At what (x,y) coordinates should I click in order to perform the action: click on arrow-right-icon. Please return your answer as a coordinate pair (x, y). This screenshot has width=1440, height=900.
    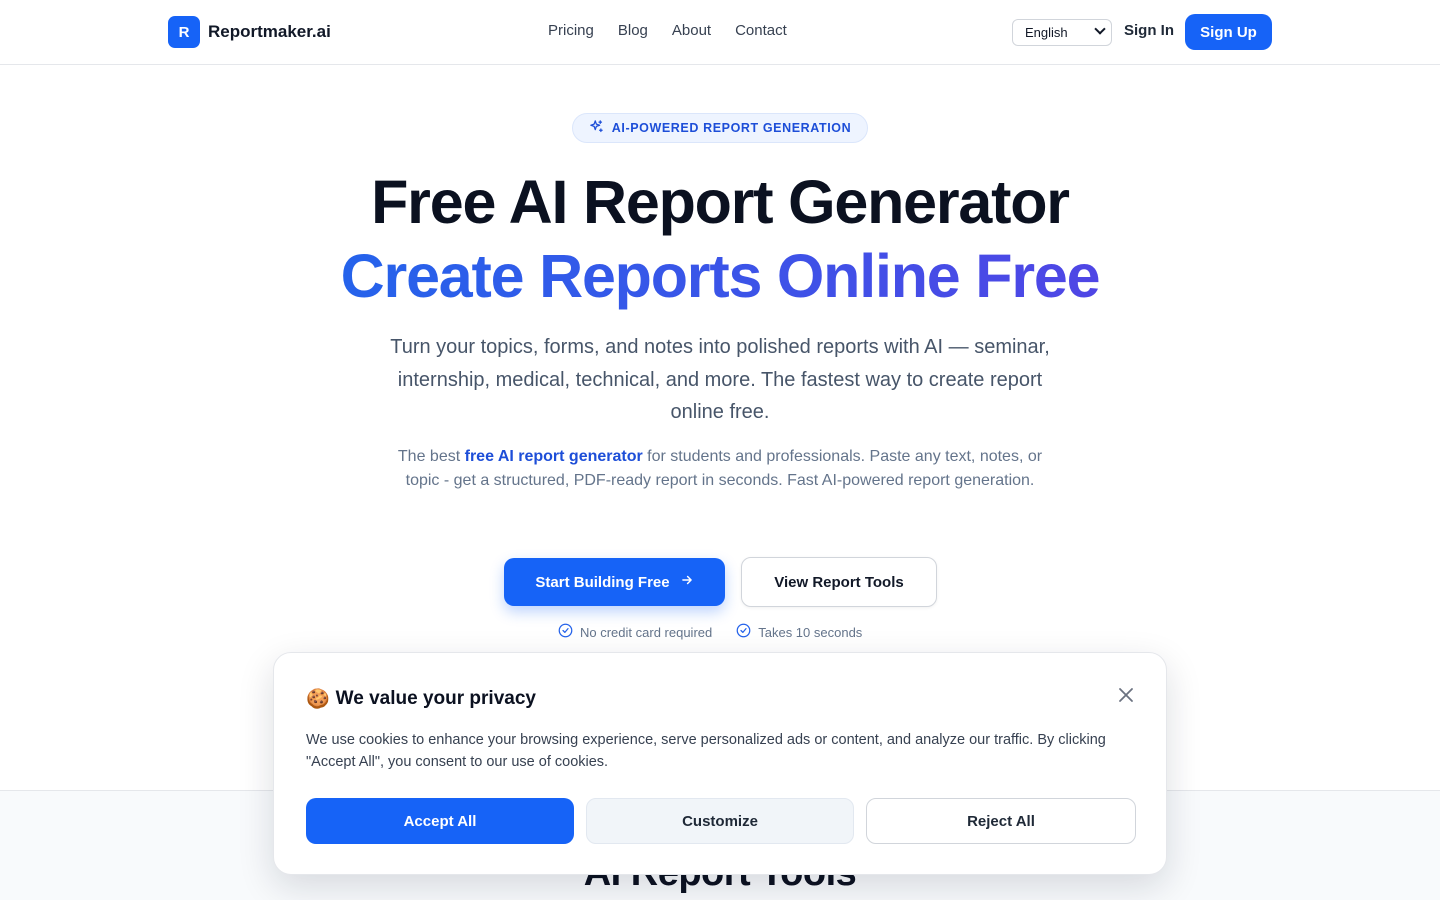
    Looking at the image, I should click on (687, 582).